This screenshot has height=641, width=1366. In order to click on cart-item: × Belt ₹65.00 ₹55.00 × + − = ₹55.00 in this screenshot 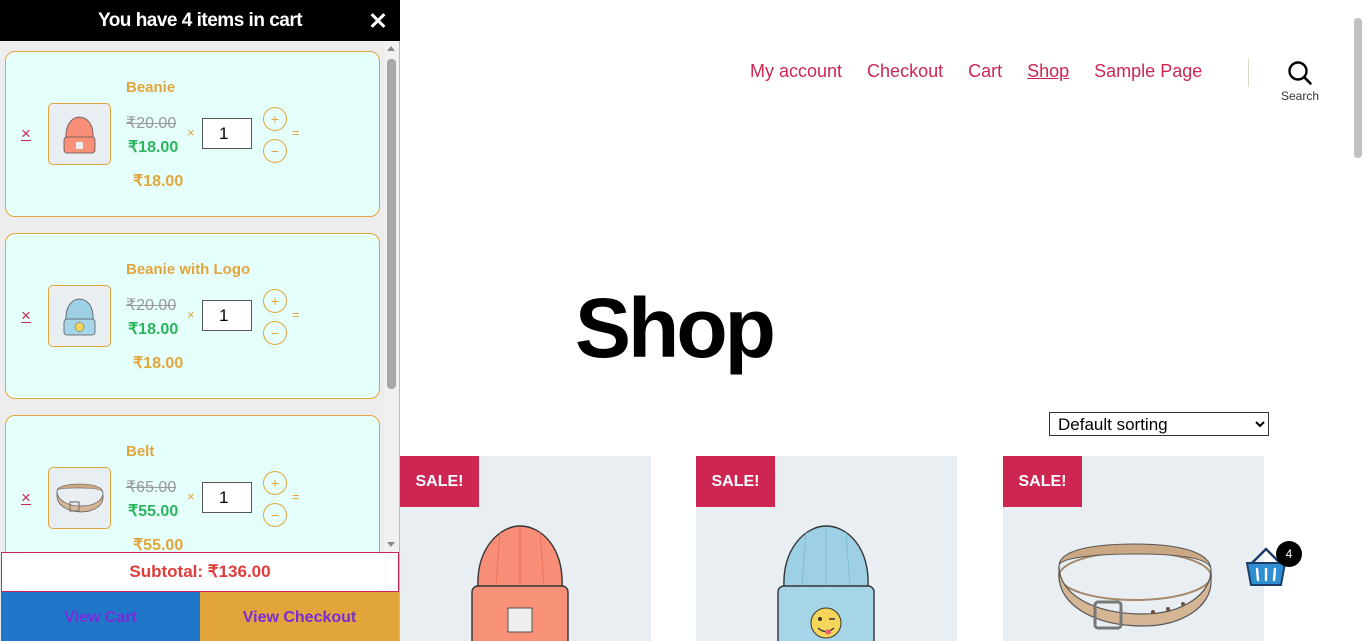, I will do `click(192, 483)`.